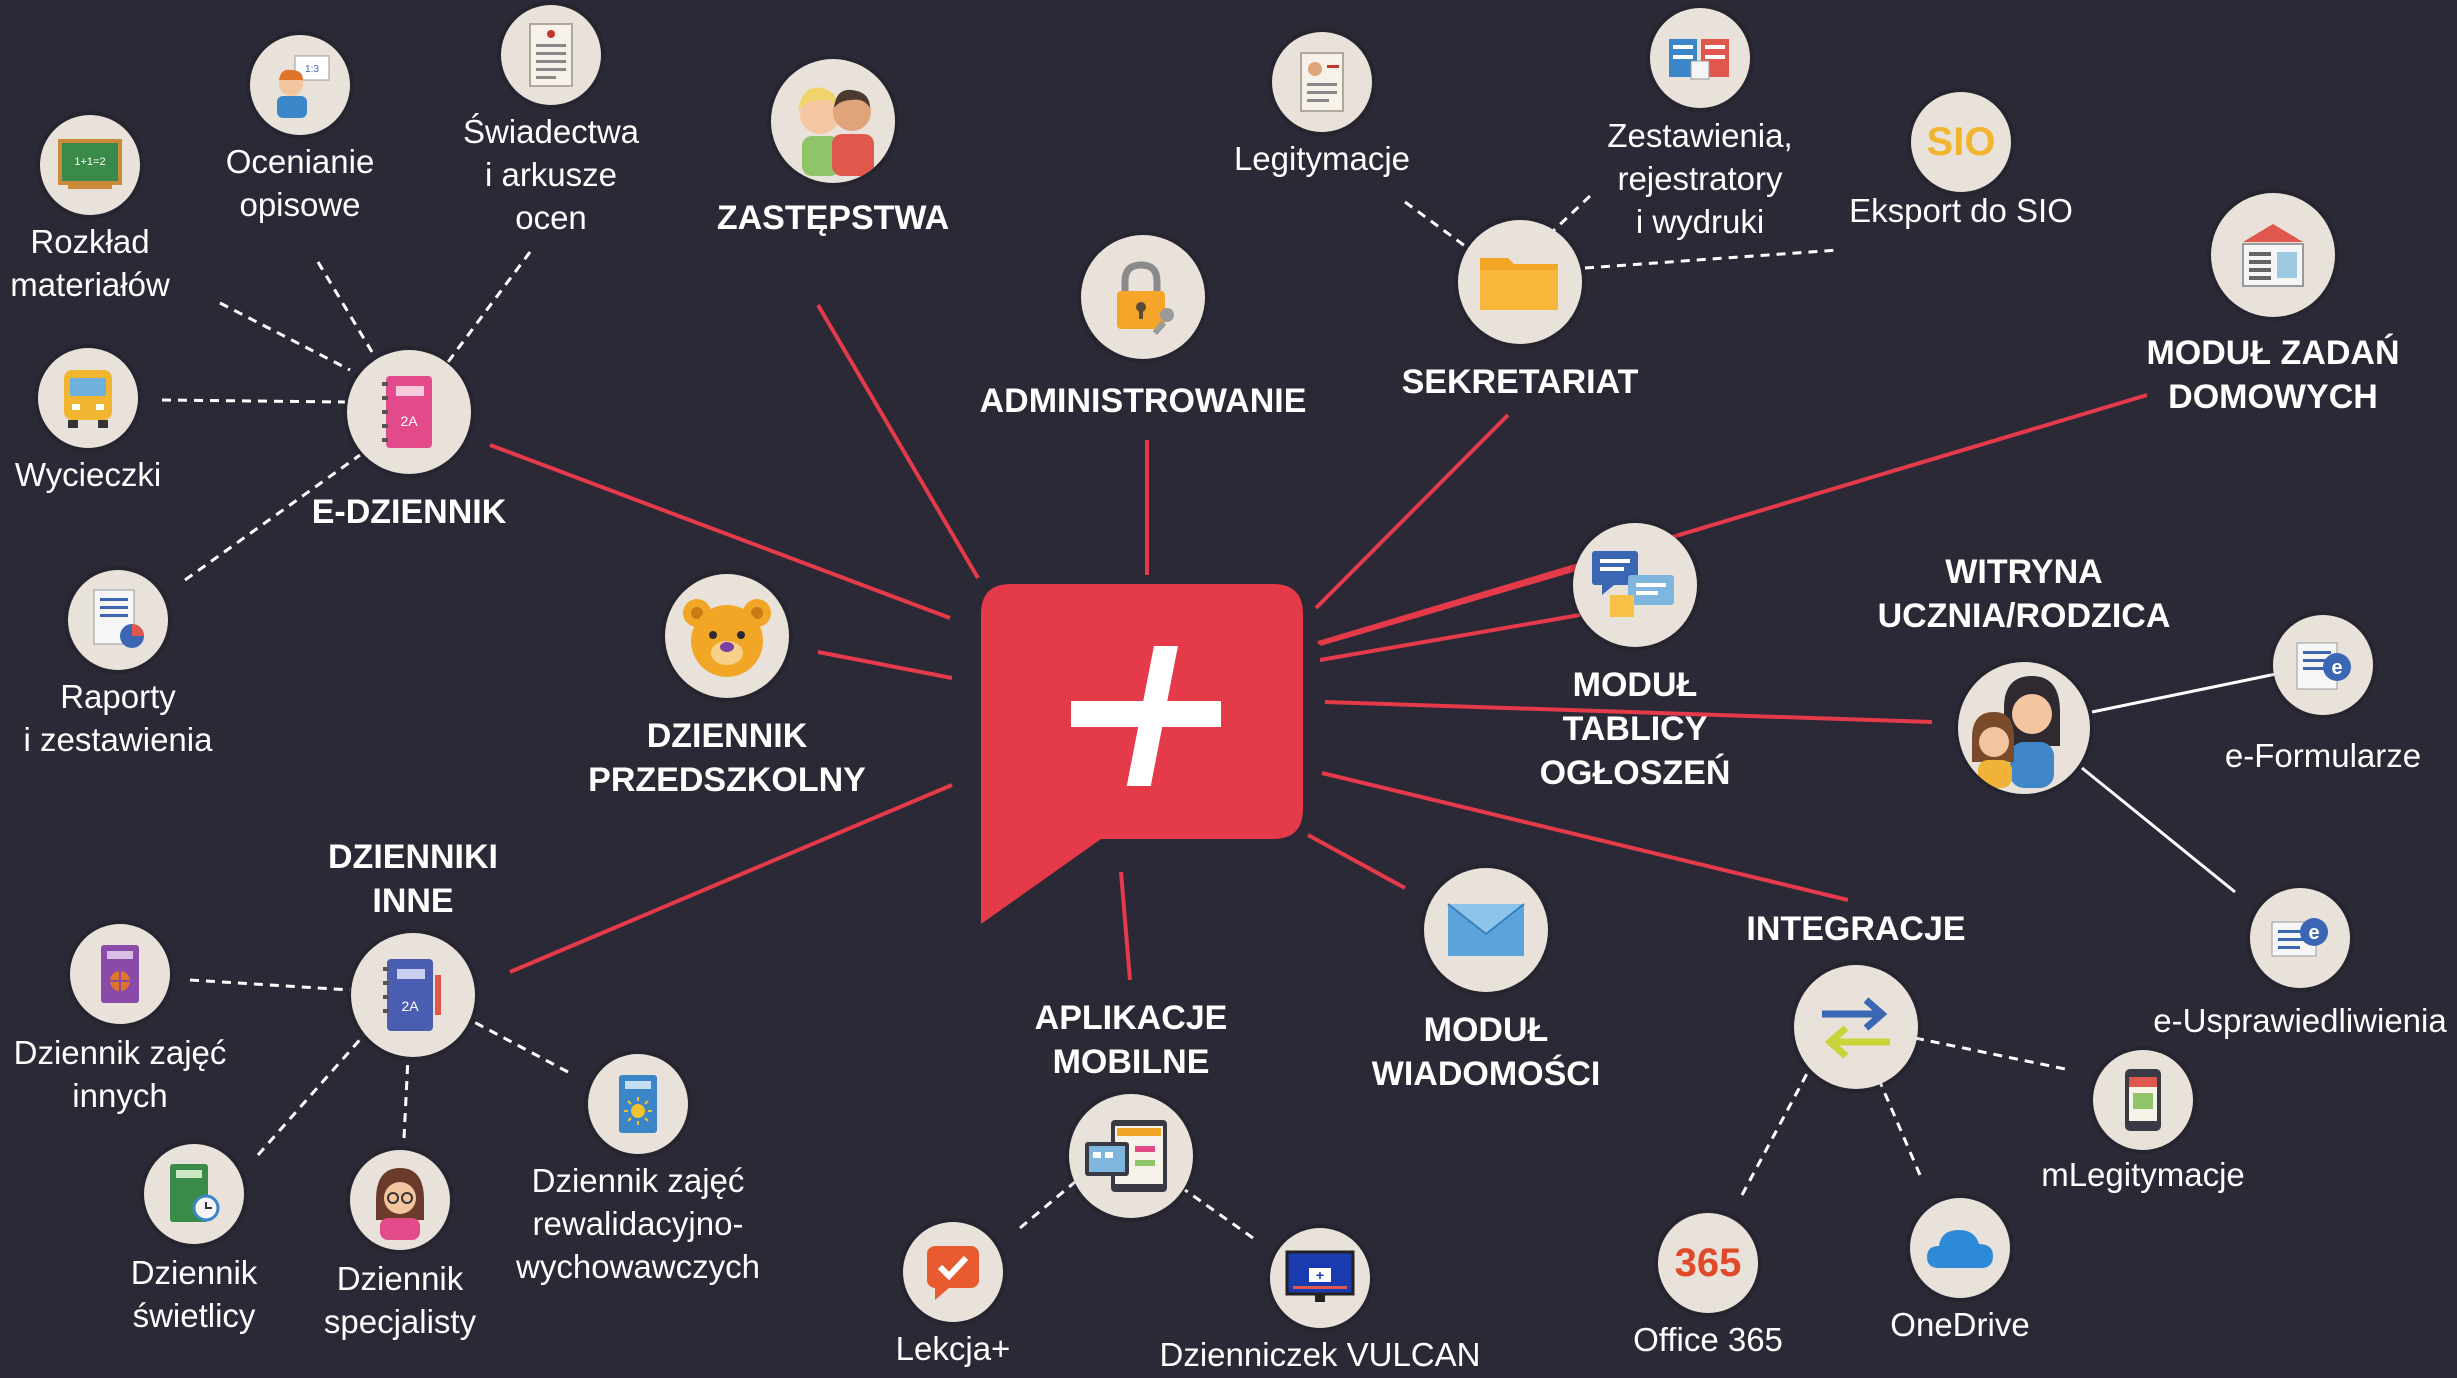 The height and width of the screenshot is (1378, 2457). What do you see at coordinates (400, 1300) in the screenshot?
I see `specjalisty-label: Dziennik specjalisty` at bounding box center [400, 1300].